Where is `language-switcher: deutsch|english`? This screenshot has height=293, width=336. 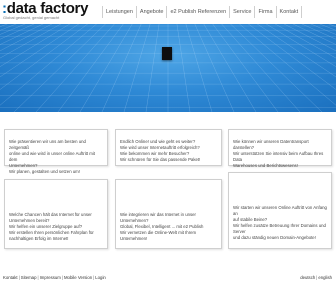
language-switcher: deutsch|english is located at coordinates (316, 278).